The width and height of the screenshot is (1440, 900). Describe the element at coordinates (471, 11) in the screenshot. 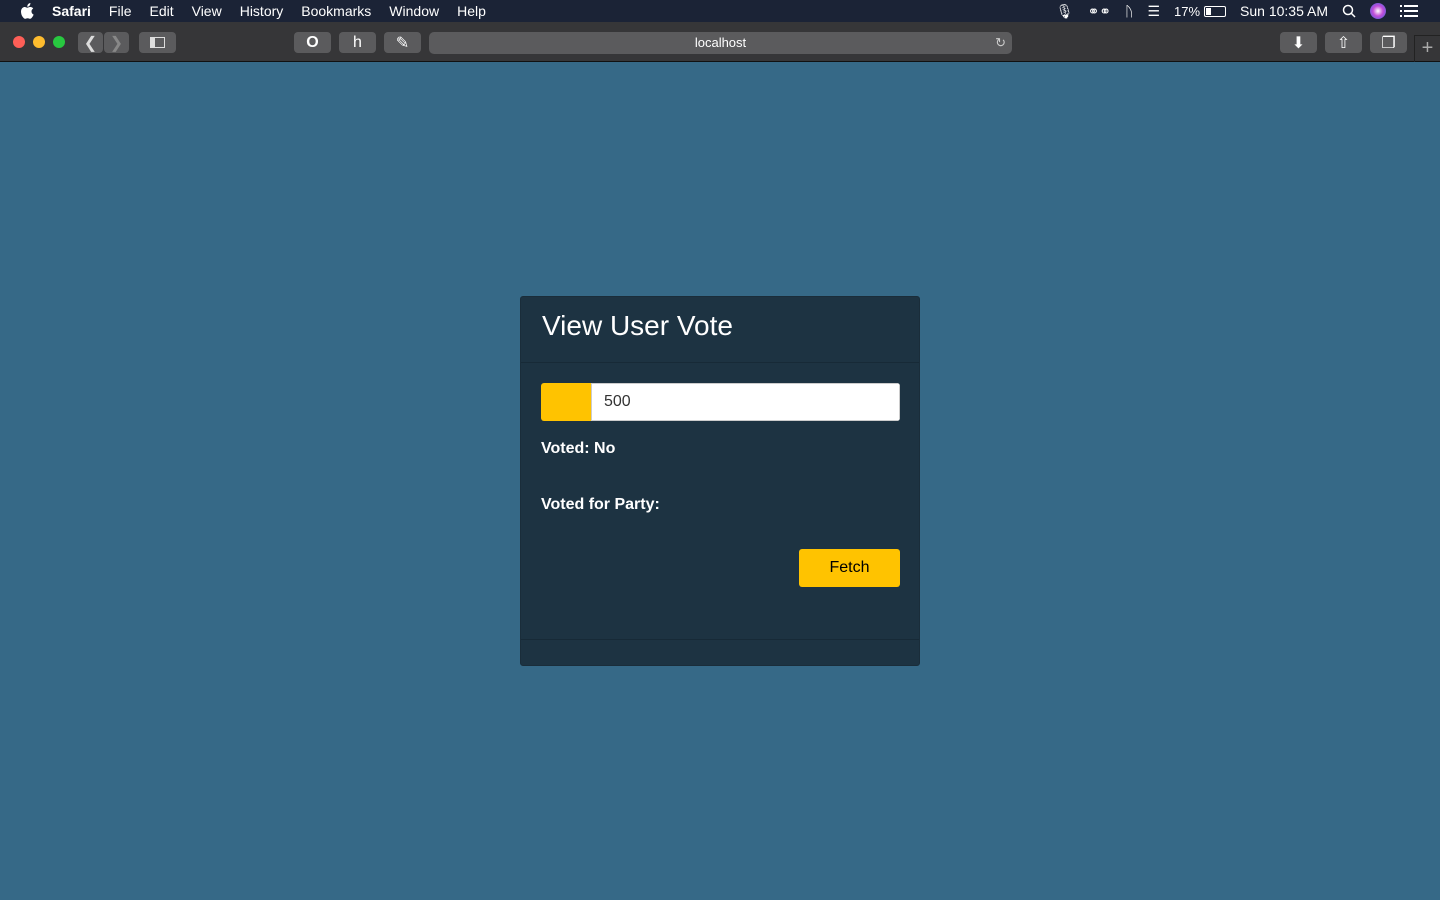

I see `menu-help: Help` at that location.